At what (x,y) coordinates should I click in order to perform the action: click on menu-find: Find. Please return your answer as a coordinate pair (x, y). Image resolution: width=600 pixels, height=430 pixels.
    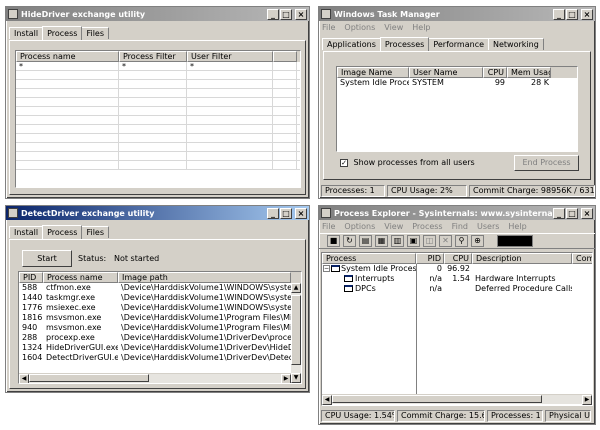
    Looking at the image, I should click on (460, 226).